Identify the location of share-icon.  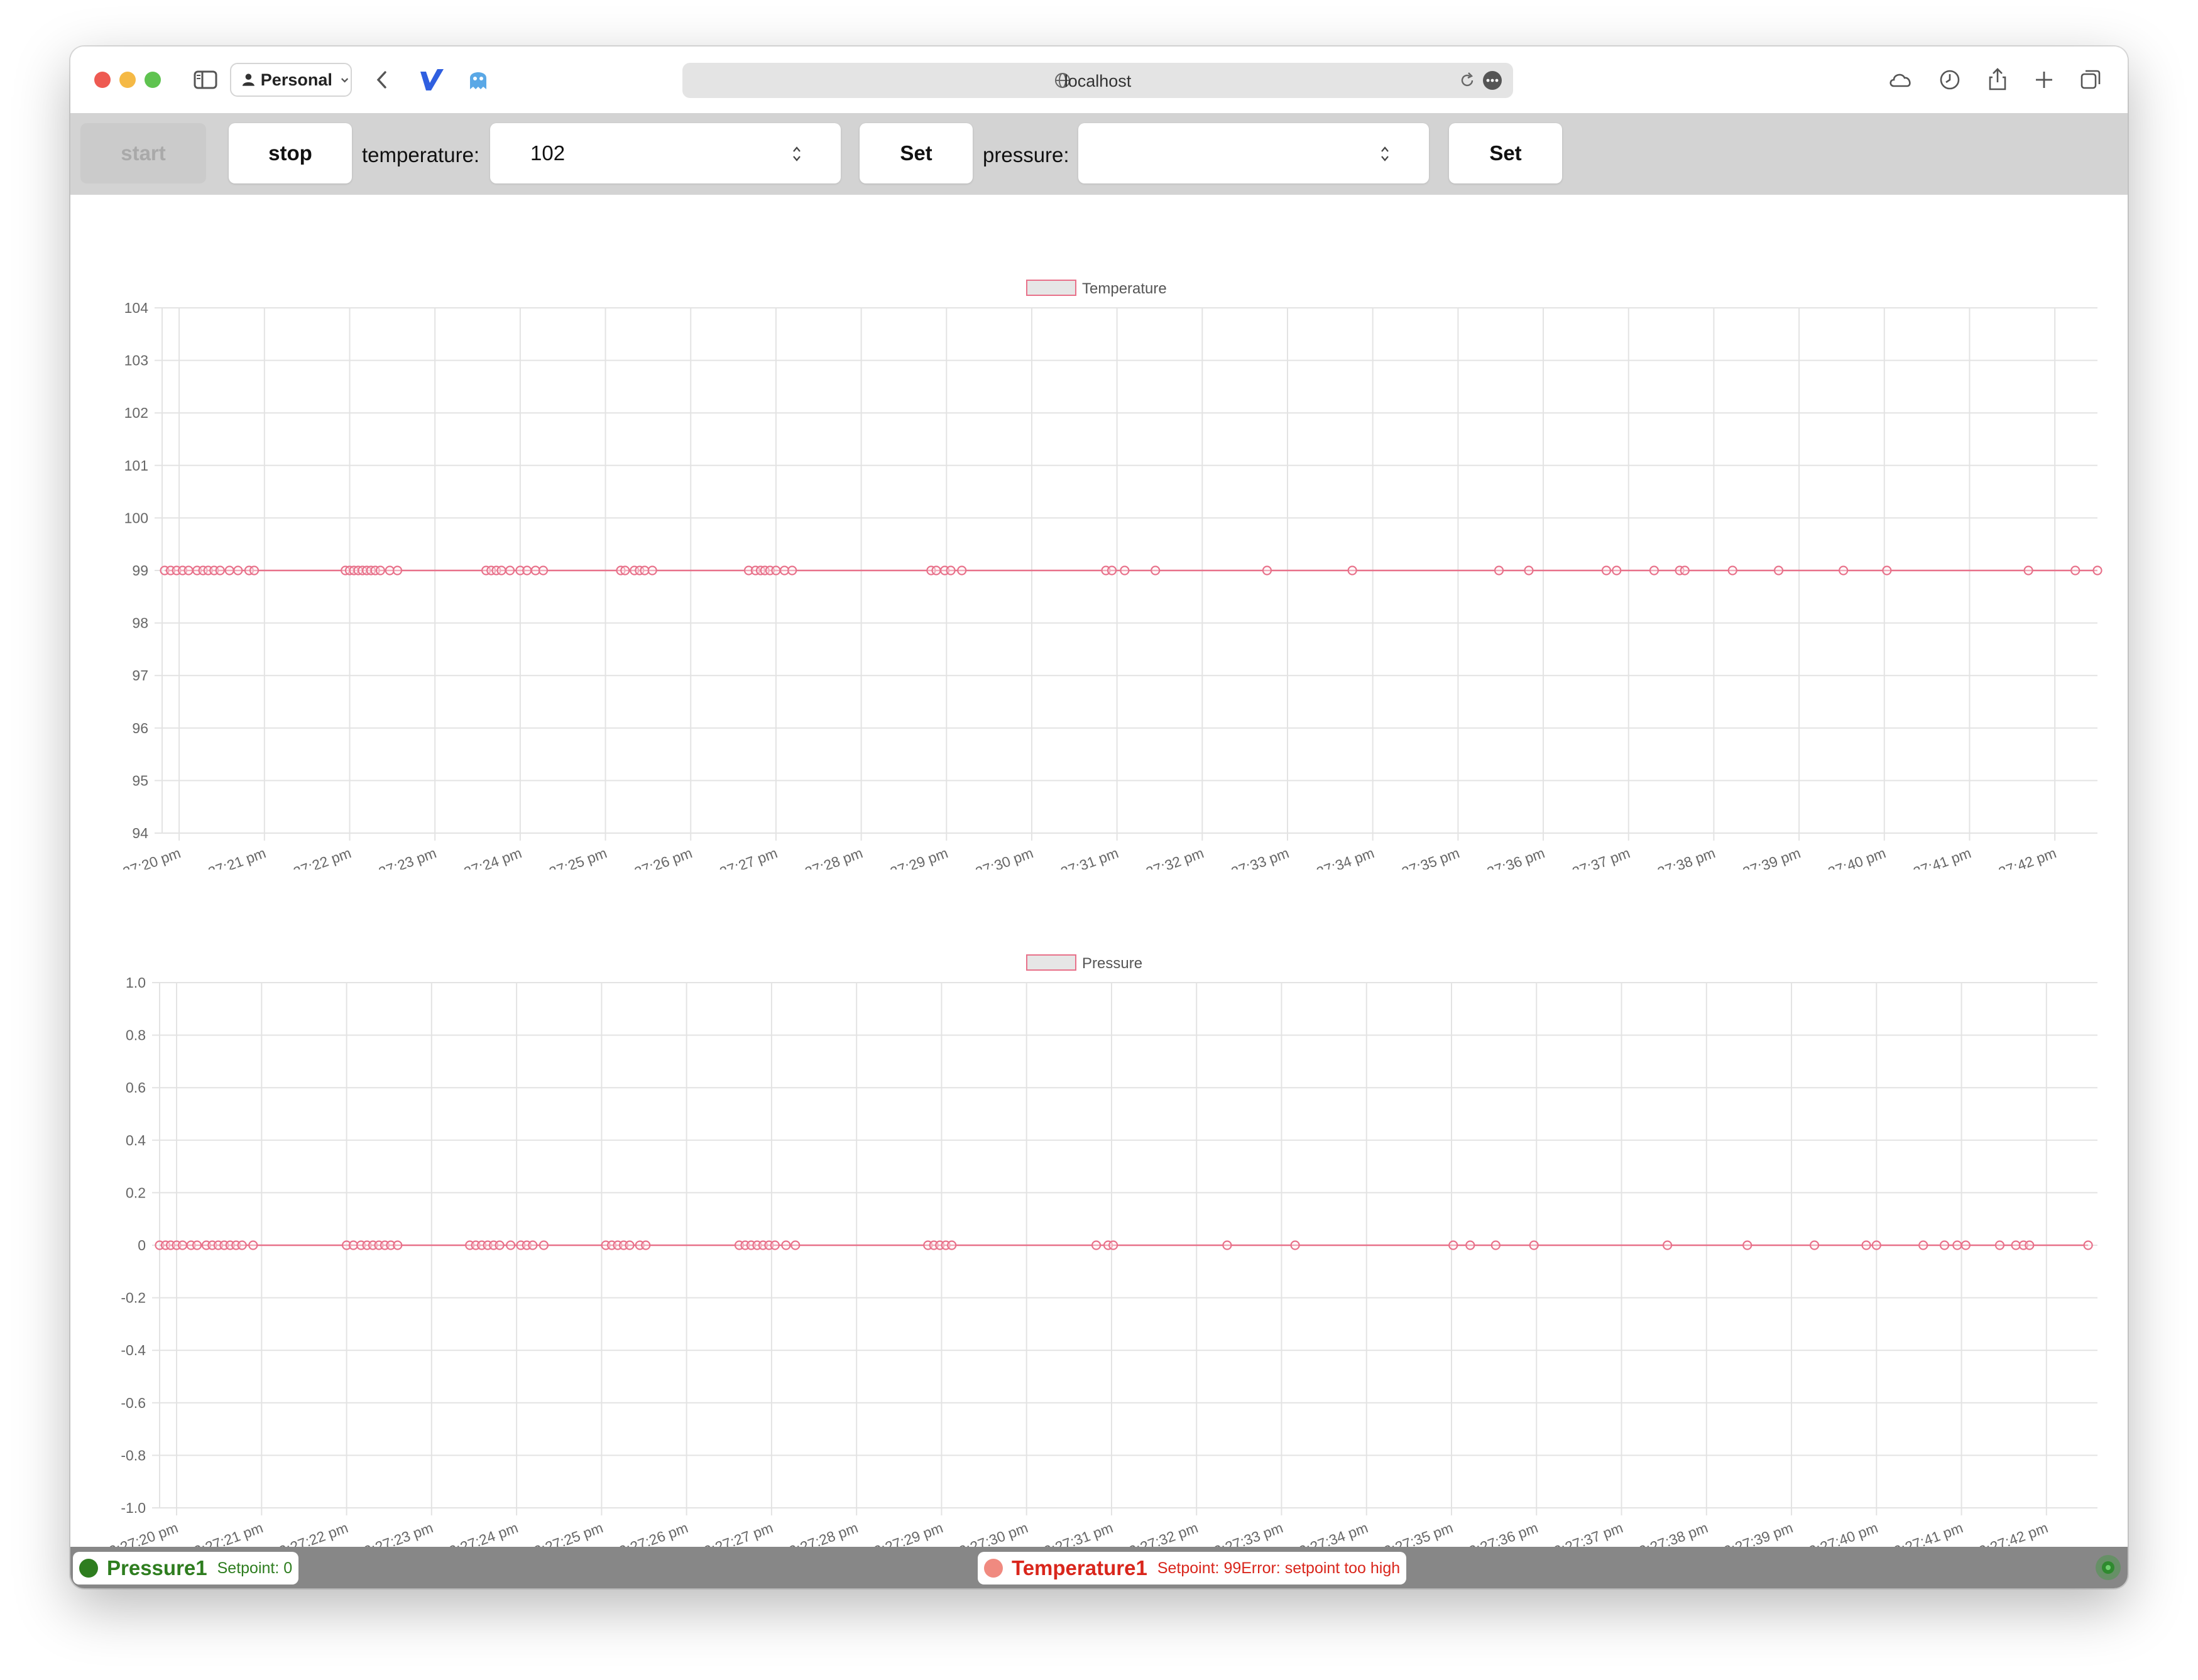
(1997, 79).